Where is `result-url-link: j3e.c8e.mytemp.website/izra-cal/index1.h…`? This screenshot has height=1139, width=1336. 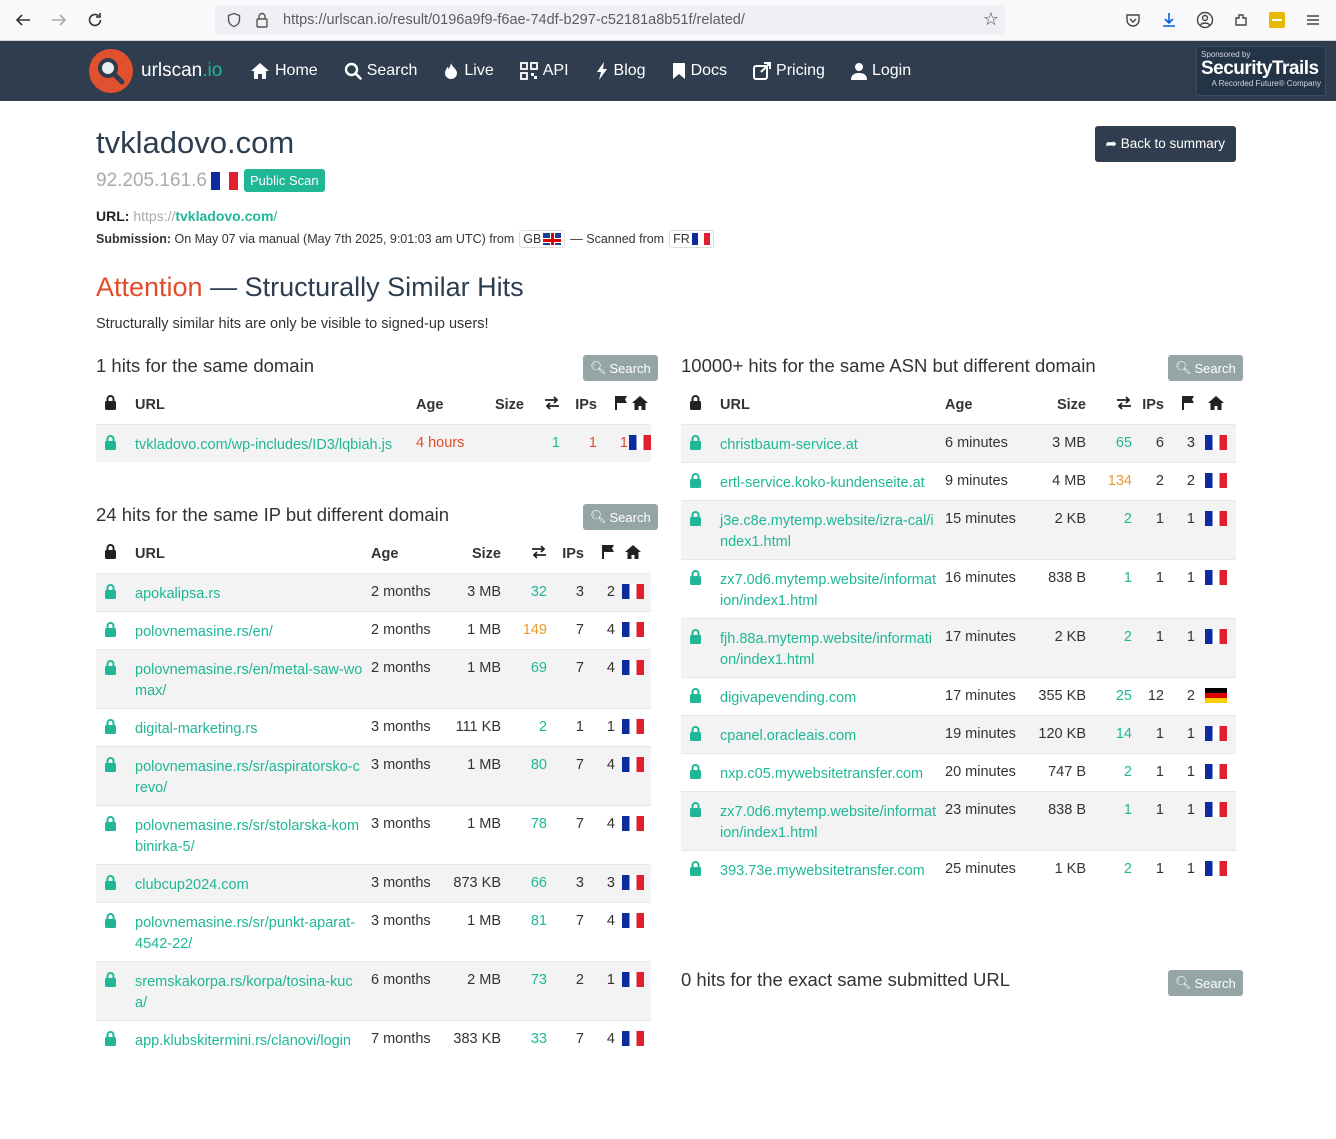
result-url-link: j3e.c8e.mytemp.website/izra-cal/index1.h… is located at coordinates (827, 531).